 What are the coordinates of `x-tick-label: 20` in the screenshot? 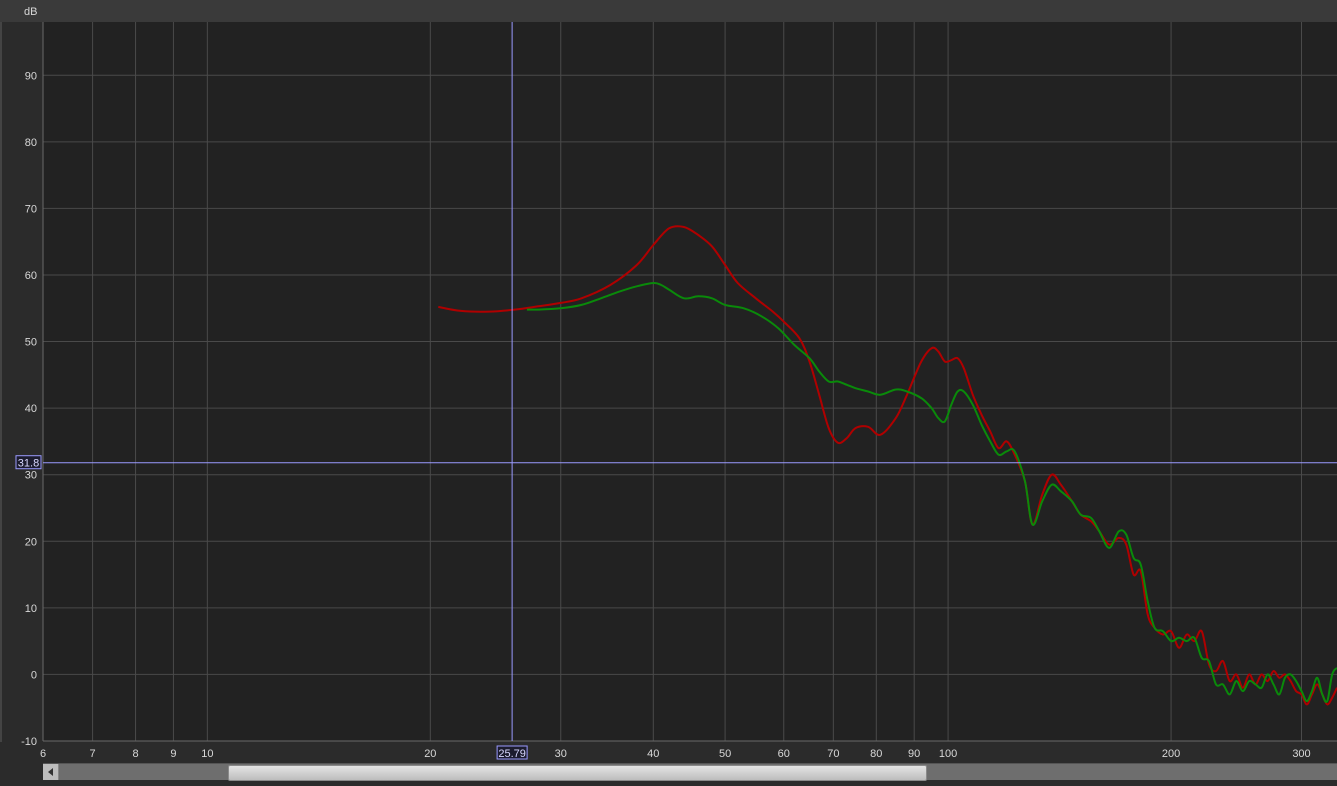 It's located at (430, 754).